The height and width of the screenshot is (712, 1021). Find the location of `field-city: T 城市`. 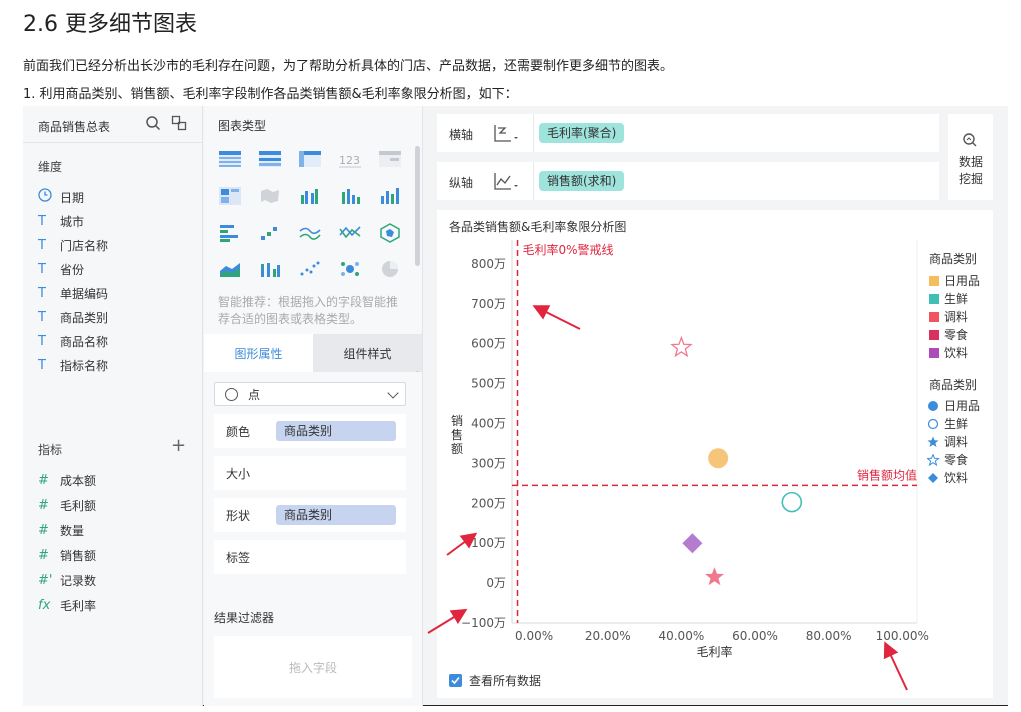

field-city: T 城市 is located at coordinates (61, 221).